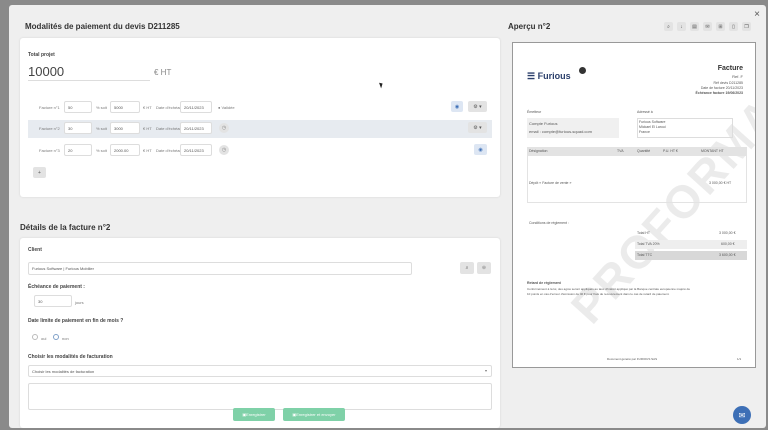 This screenshot has height=430, width=768. Describe the element at coordinates (652, 122) in the screenshot. I see `recipient-name: Furious Software` at that location.